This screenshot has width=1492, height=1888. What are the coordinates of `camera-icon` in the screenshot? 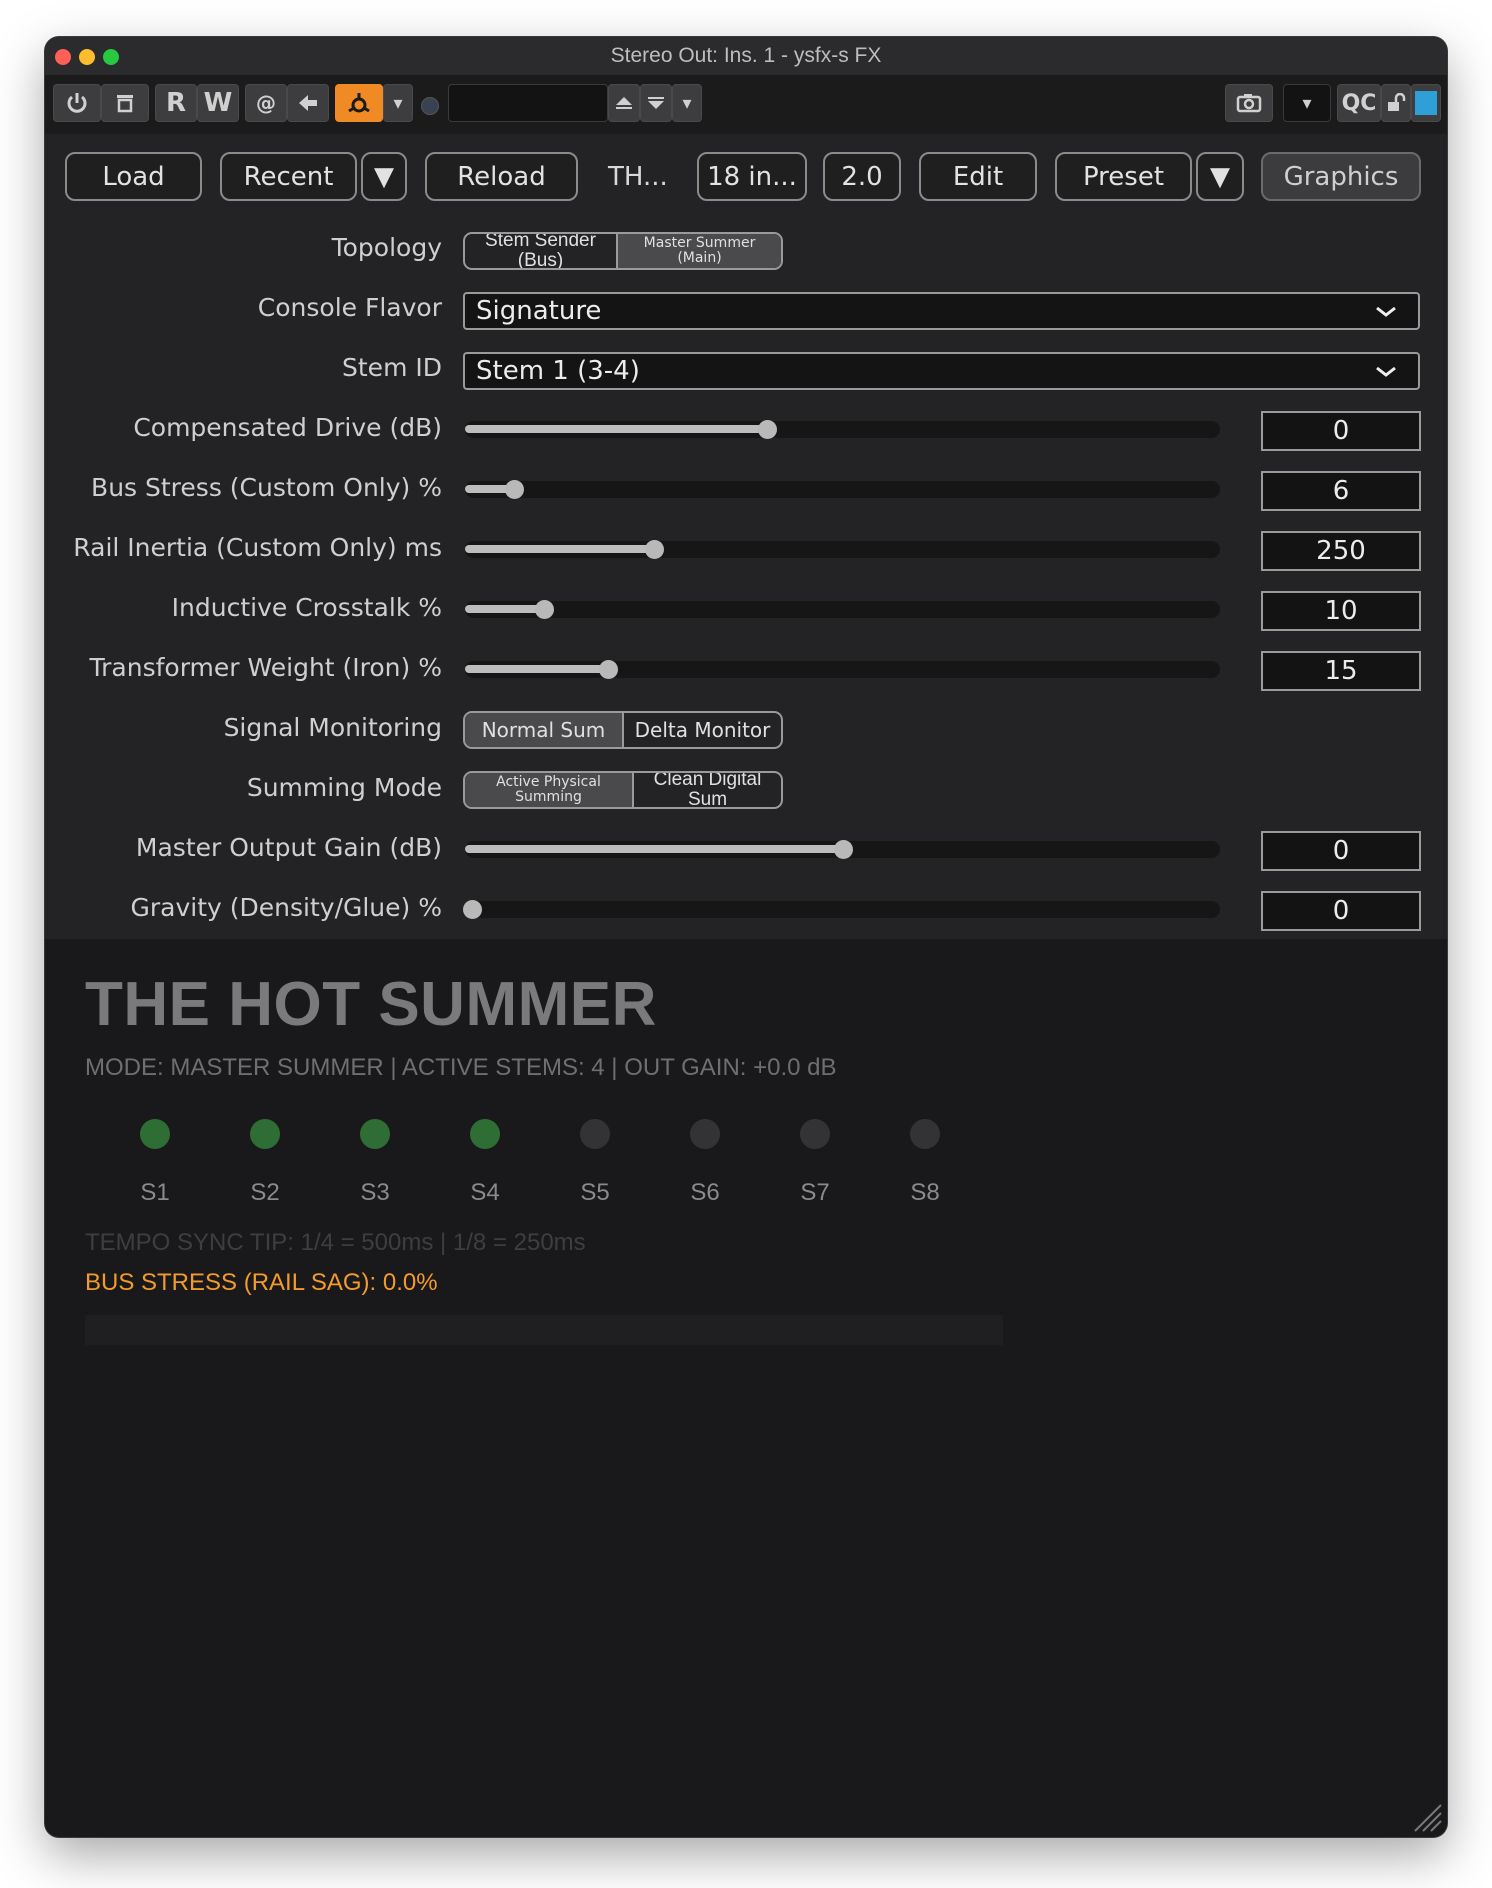 It's located at (1249, 103).